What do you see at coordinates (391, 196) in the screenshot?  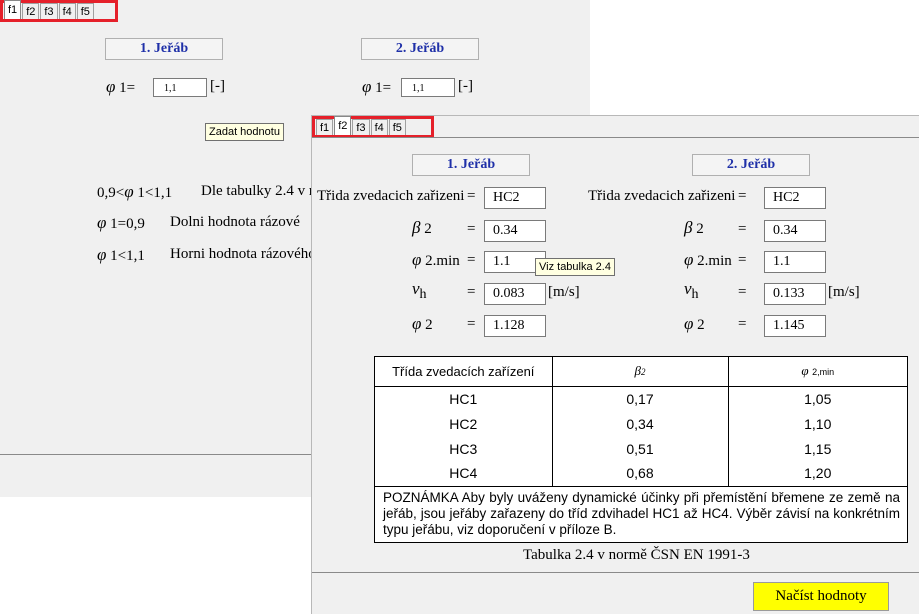 I see `class-label-1: Třida zvedacich zařizeni` at bounding box center [391, 196].